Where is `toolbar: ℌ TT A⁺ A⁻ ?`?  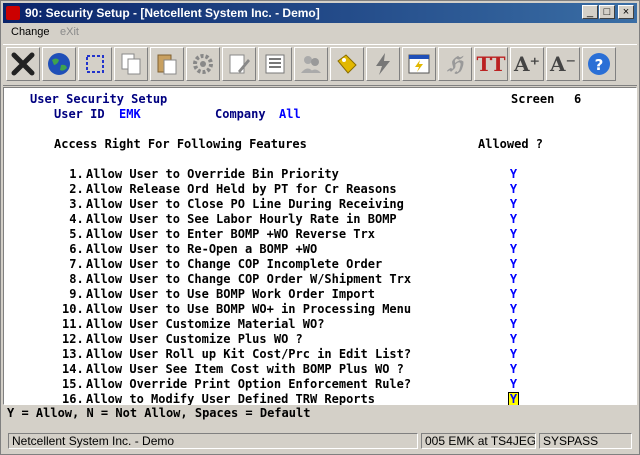
toolbar: ℌ TT A⁺ A⁻ ? is located at coordinates (320, 65).